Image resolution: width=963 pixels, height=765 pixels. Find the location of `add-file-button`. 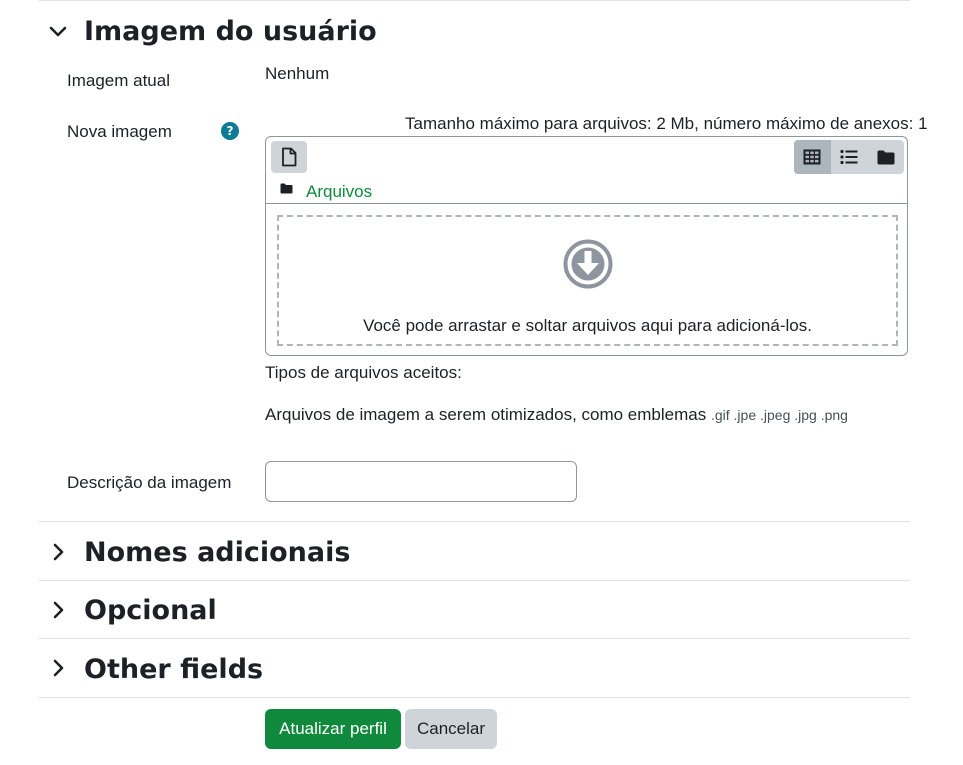

add-file-button is located at coordinates (289, 157).